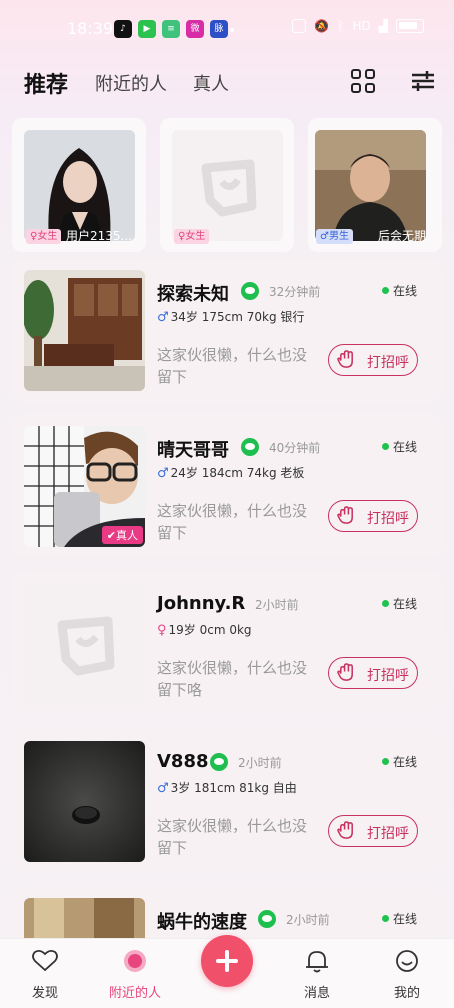 Image resolution: width=454 pixels, height=1008 pixels. I want to click on nav-label: 发现, so click(44, 993).